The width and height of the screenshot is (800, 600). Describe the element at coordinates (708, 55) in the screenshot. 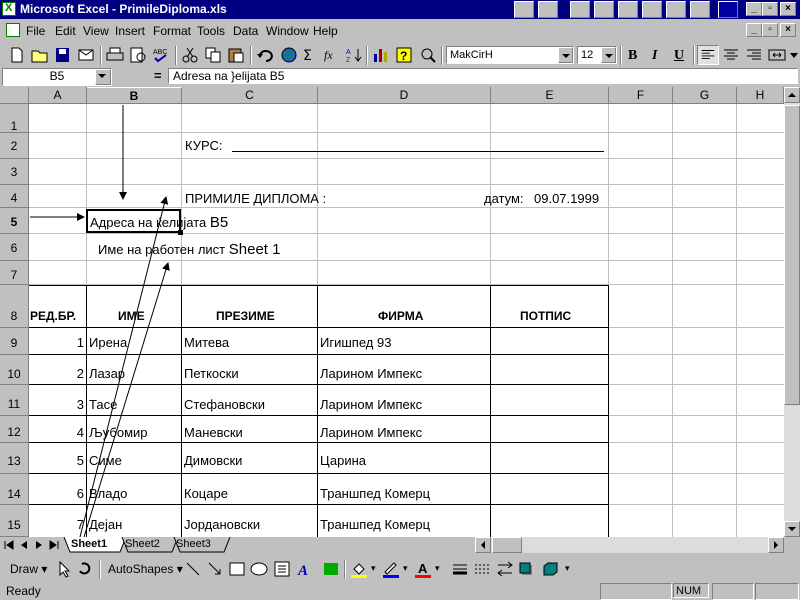

I see `align-left-icon` at that location.